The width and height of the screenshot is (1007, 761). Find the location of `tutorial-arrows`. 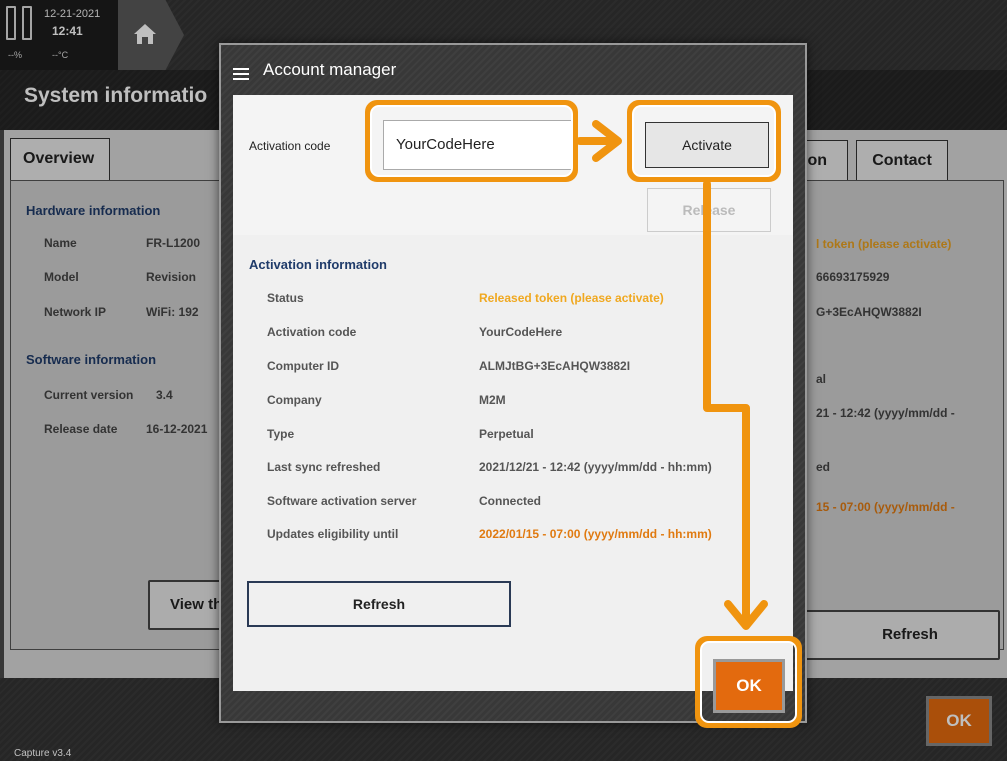

tutorial-arrows is located at coordinates (672, 375).